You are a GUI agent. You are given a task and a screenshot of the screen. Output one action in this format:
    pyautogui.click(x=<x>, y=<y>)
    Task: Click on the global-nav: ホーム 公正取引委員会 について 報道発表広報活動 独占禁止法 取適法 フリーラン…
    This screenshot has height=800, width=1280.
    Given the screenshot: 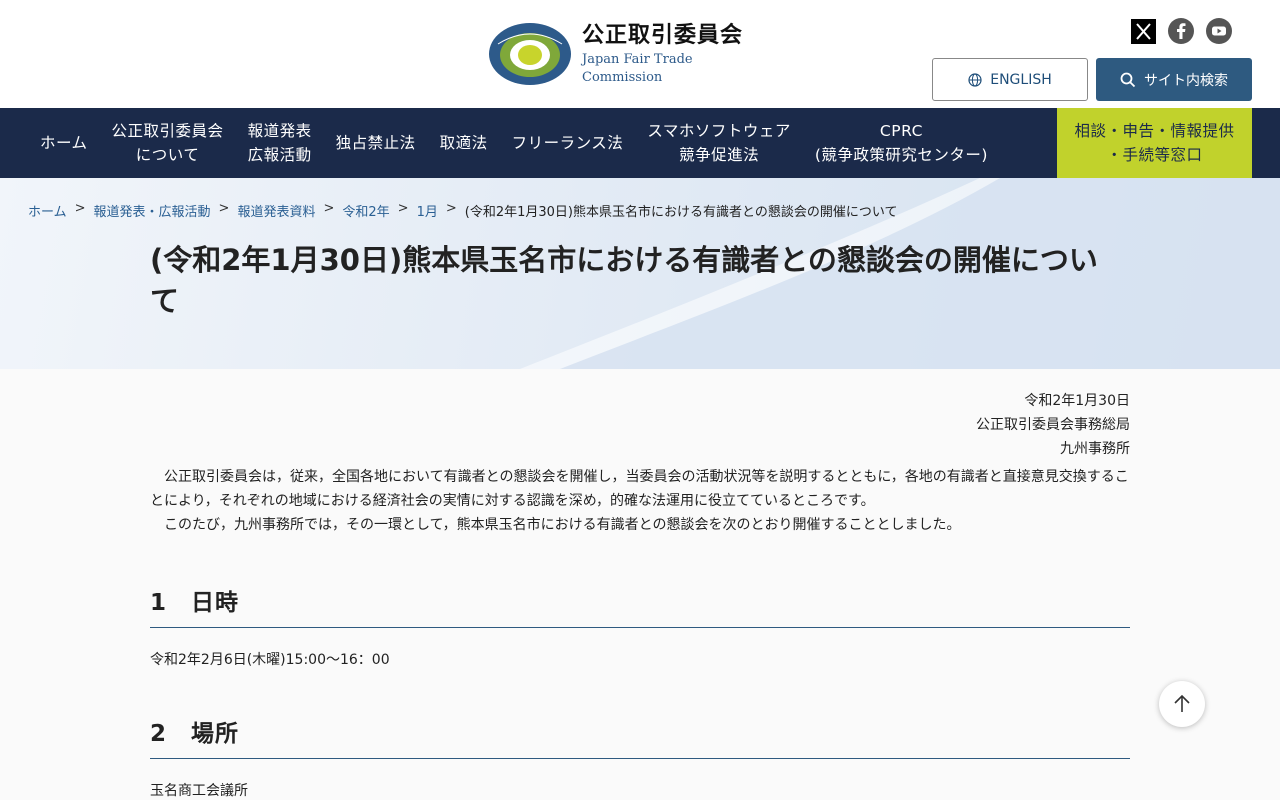 What is the action you would take?
    pyautogui.click(x=640, y=143)
    